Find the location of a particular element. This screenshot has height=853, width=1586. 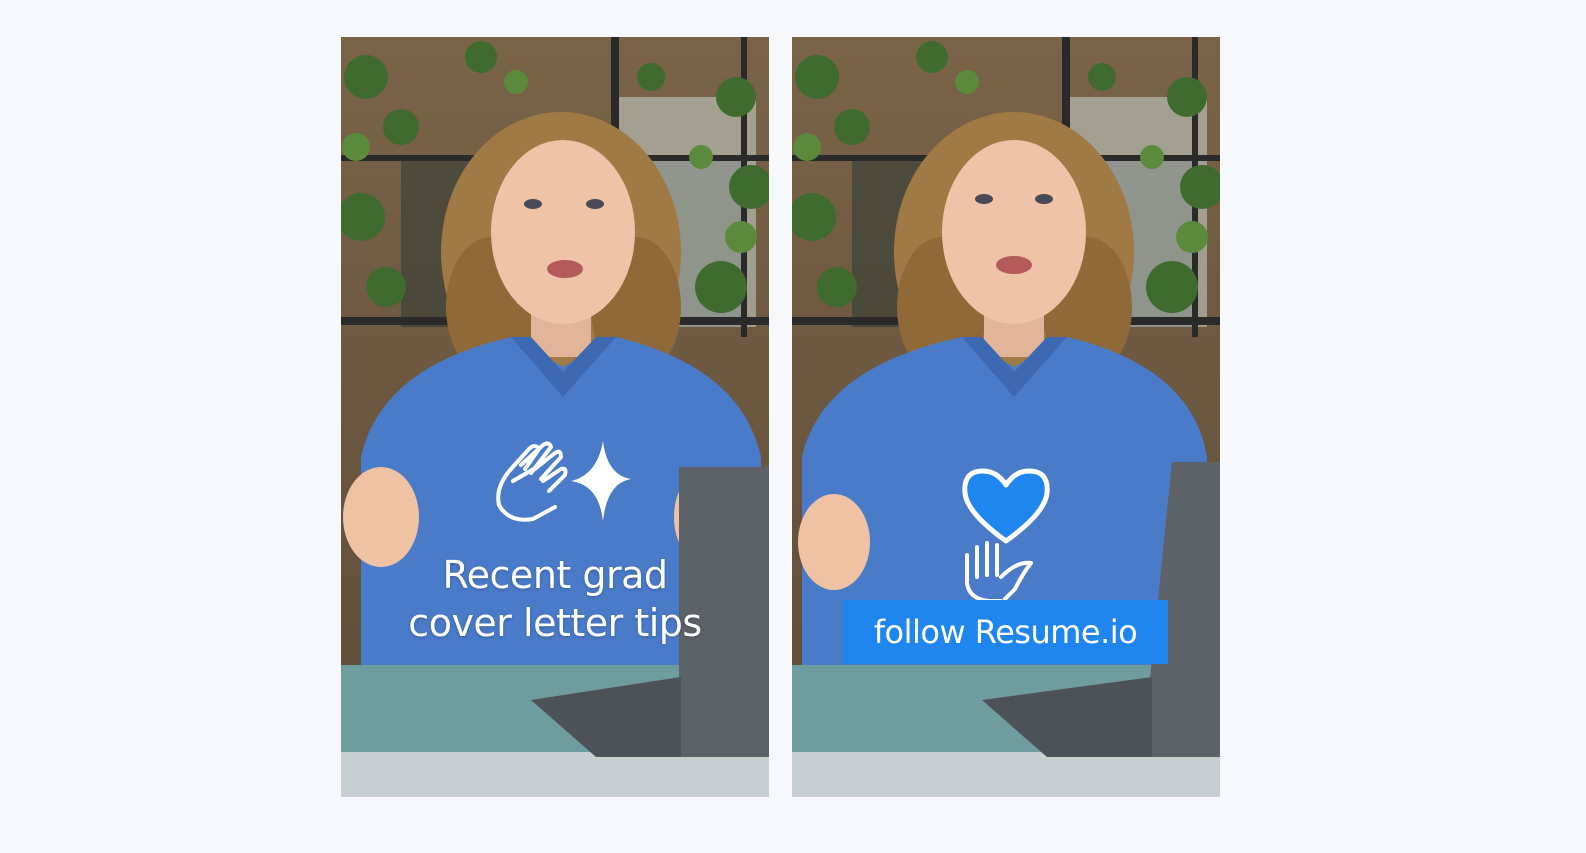

caption-line: cover letter tips is located at coordinates (555, 623).